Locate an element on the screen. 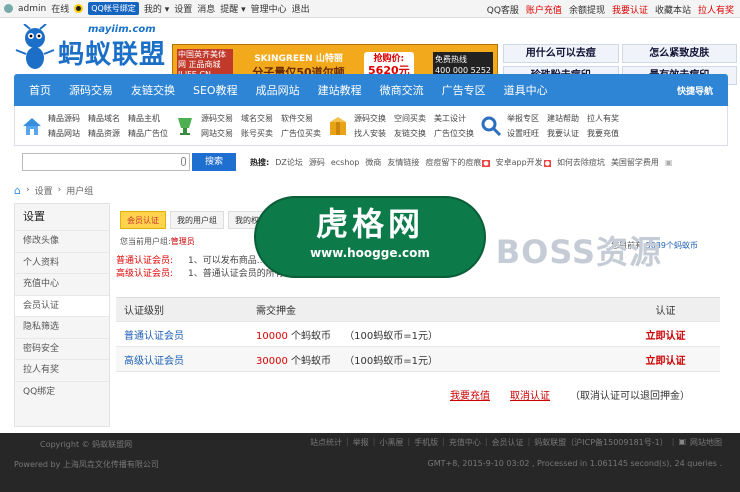 The height and width of the screenshot is (492, 740). logout-link: 退出 is located at coordinates (301, 8).